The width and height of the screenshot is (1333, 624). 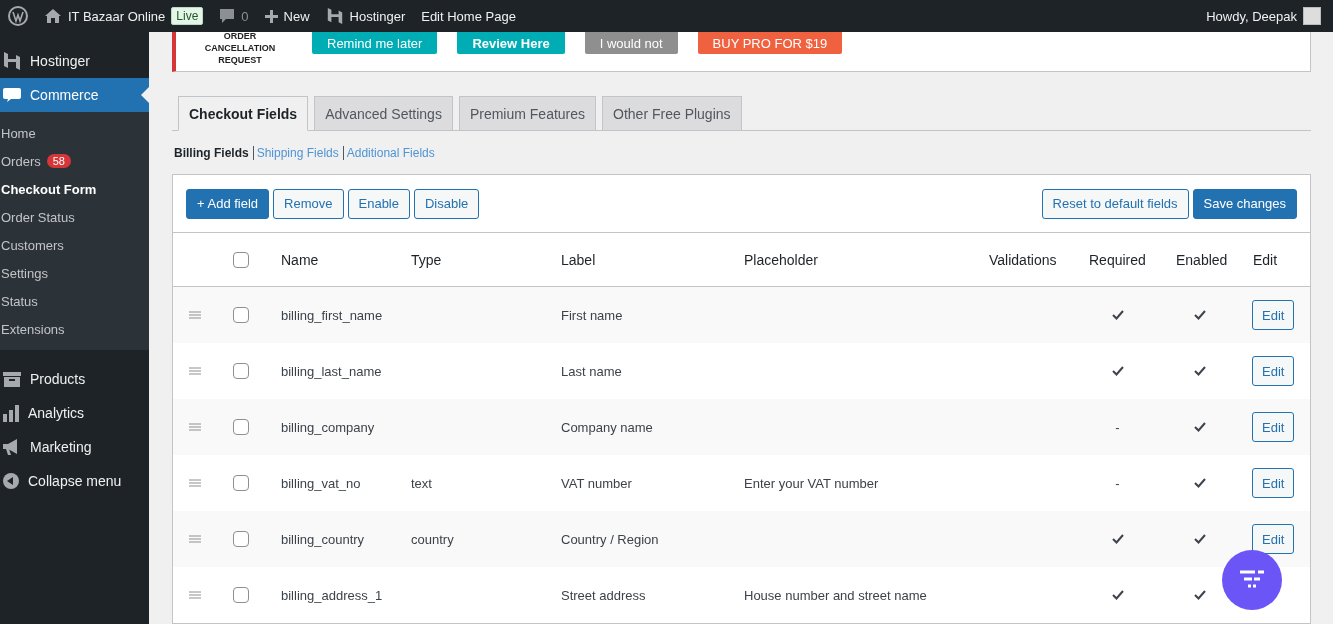 I want to click on plus-icon, so click(x=271, y=16).